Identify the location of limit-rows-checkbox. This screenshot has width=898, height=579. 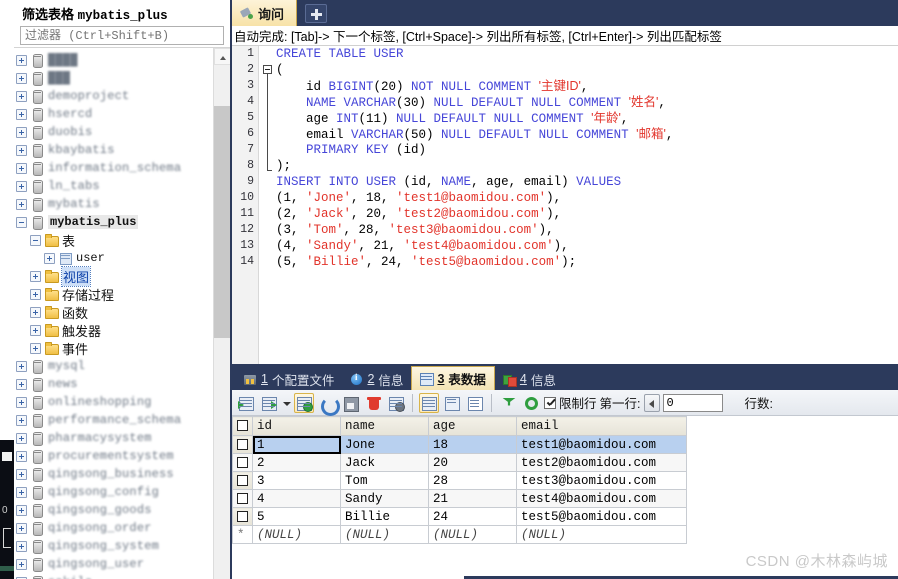
(550, 402).